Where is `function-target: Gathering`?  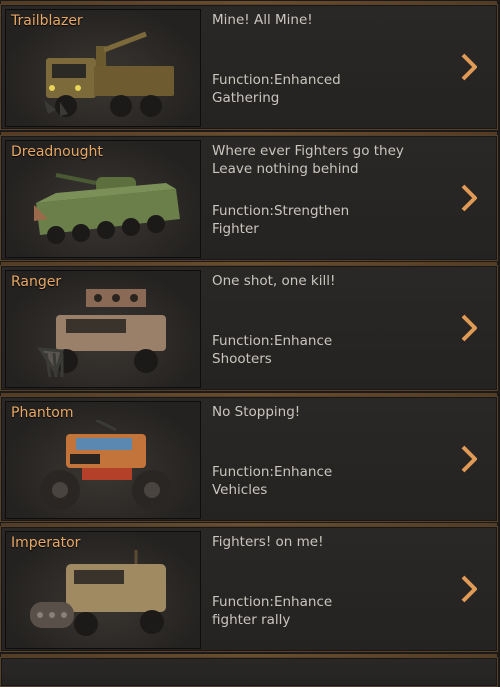 function-target: Gathering is located at coordinates (246, 98).